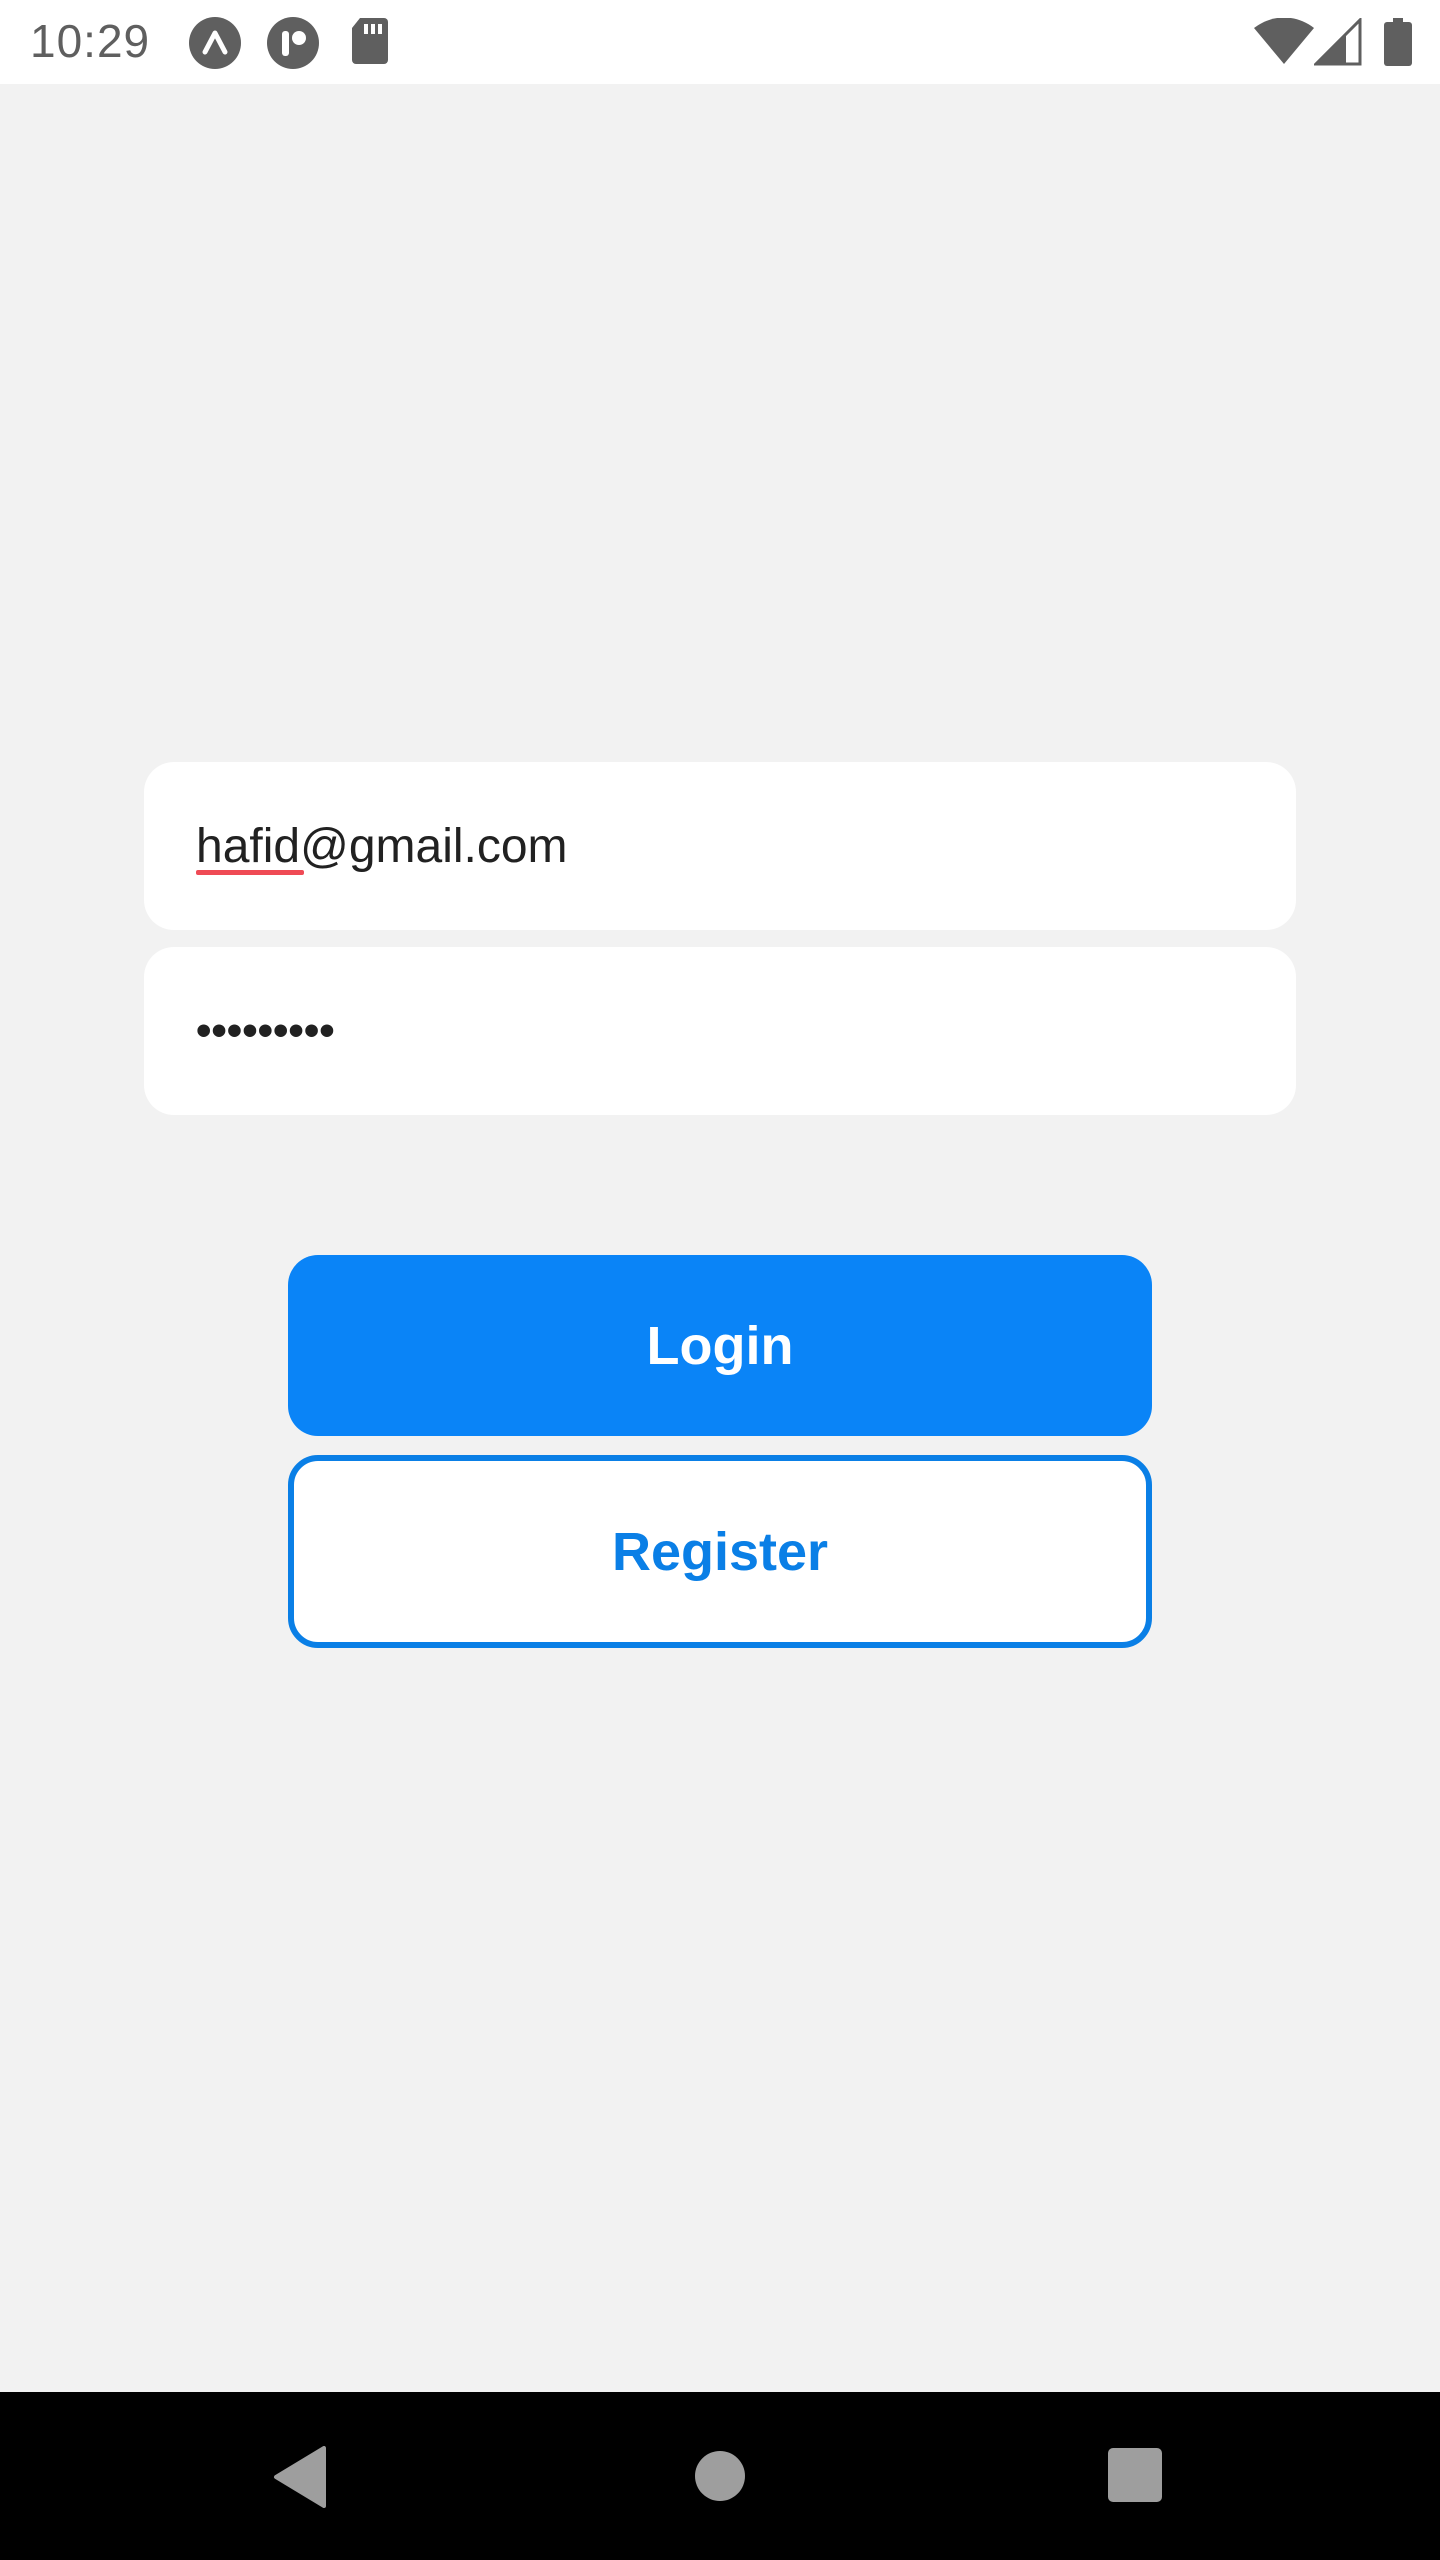 This screenshot has width=1440, height=2560. What do you see at coordinates (250, 872) in the screenshot?
I see `spellcheck-underline` at bounding box center [250, 872].